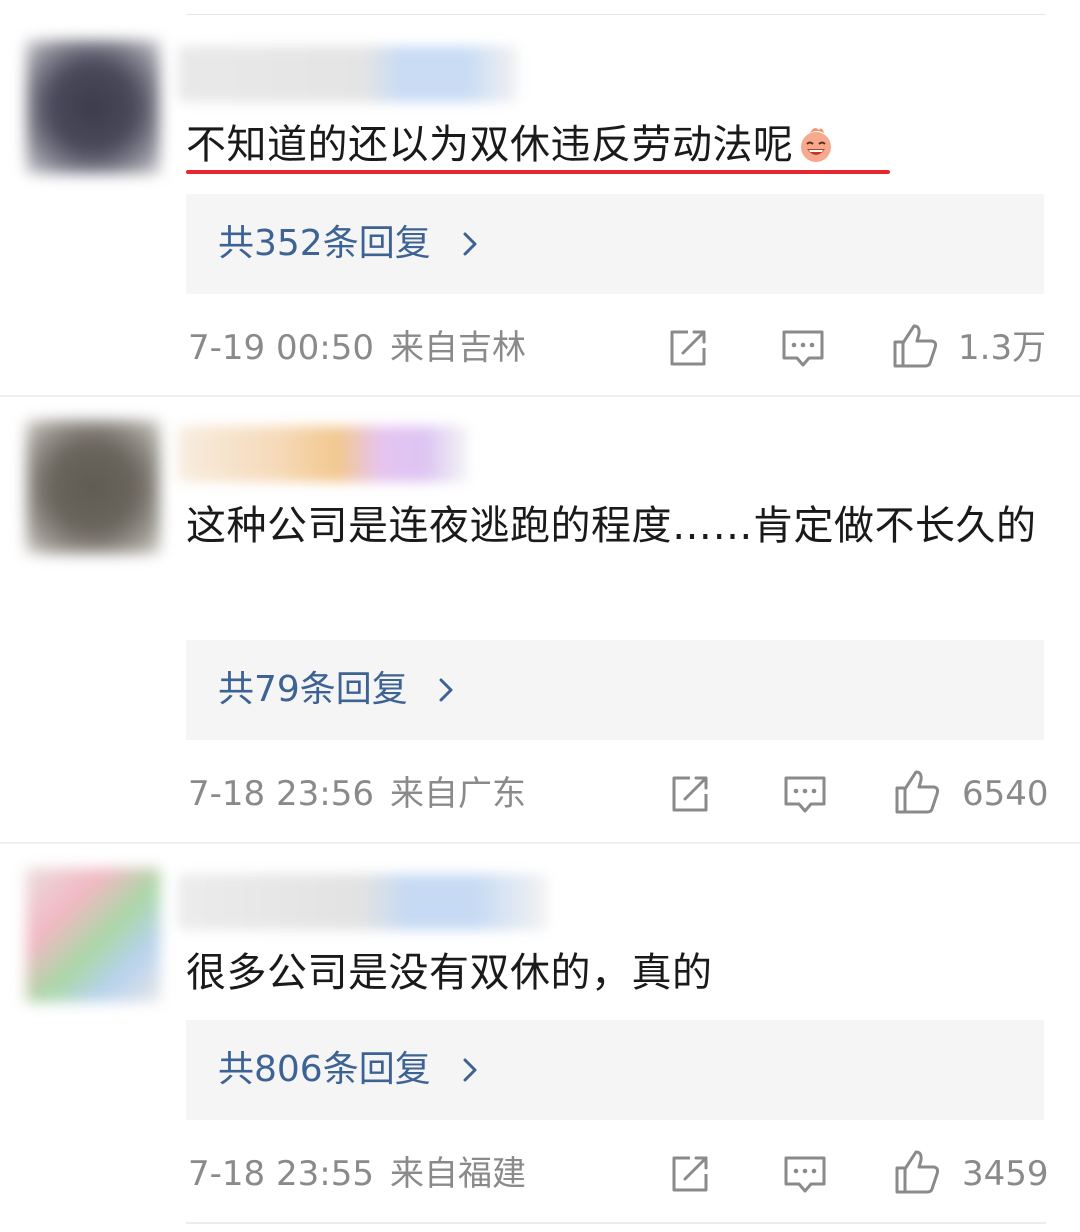 The image size is (1080, 1232). I want to click on highlight-underline, so click(538, 172).